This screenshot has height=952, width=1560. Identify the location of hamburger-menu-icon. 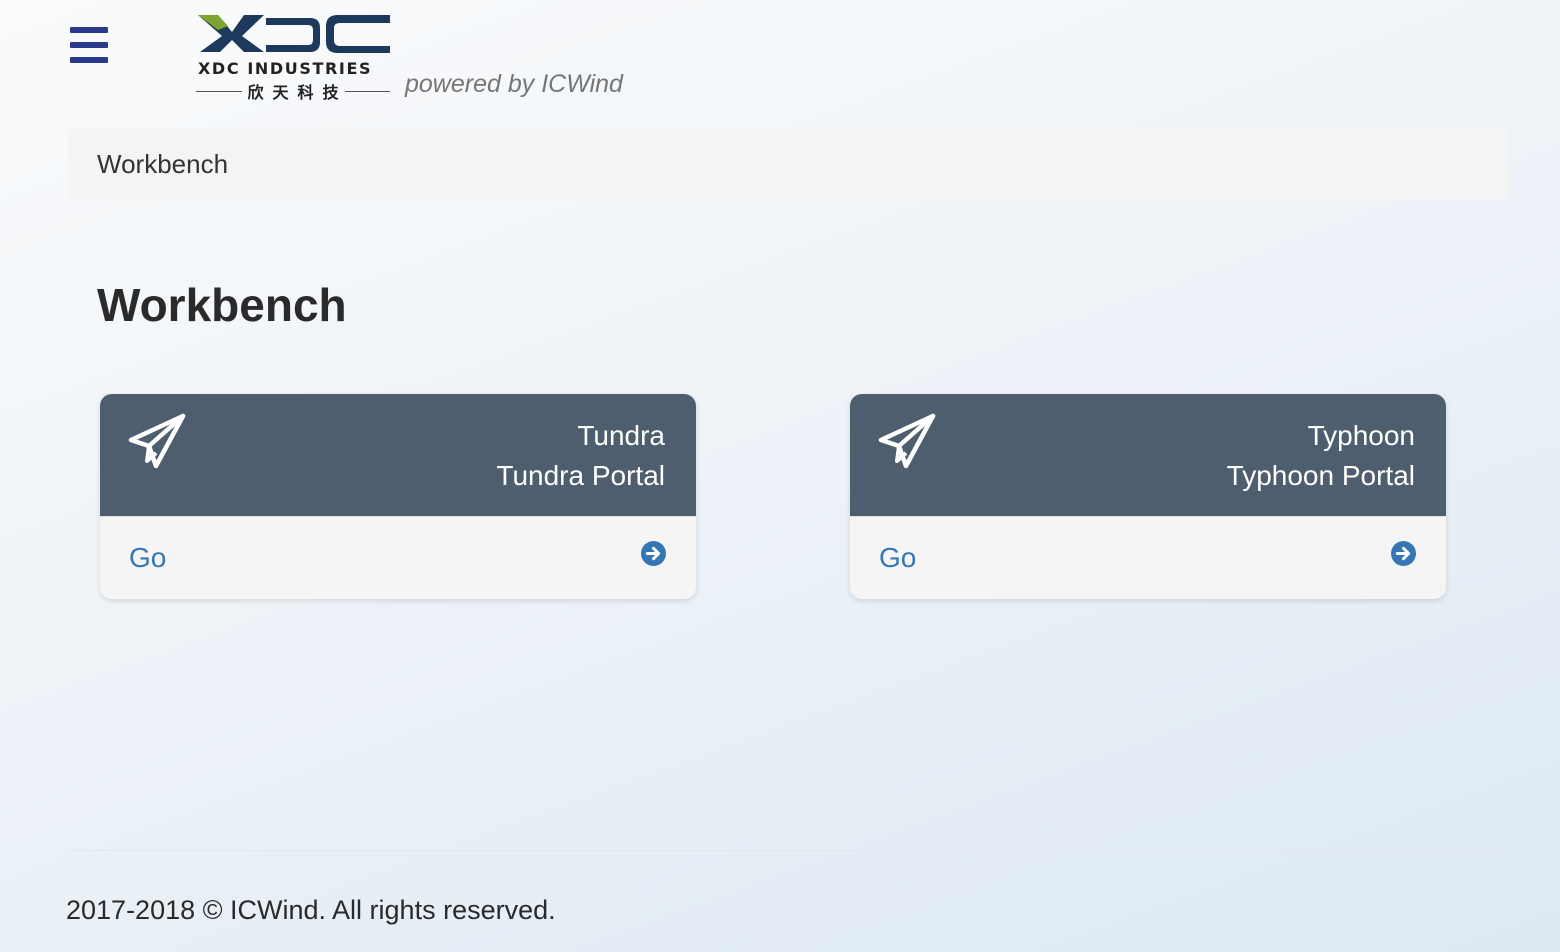
(89, 46).